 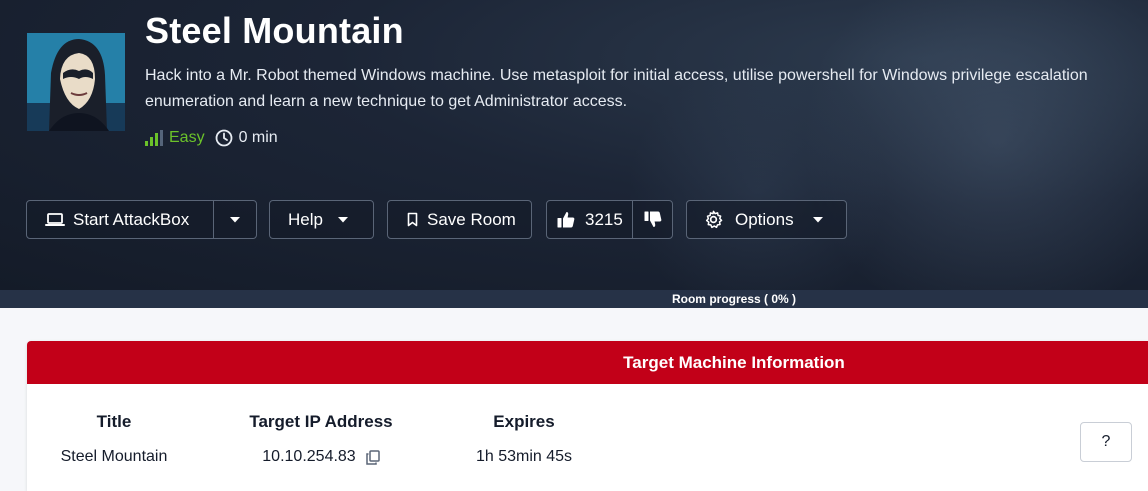 I want to click on ip-value-row: 10.10.254.83, so click(x=321, y=457).